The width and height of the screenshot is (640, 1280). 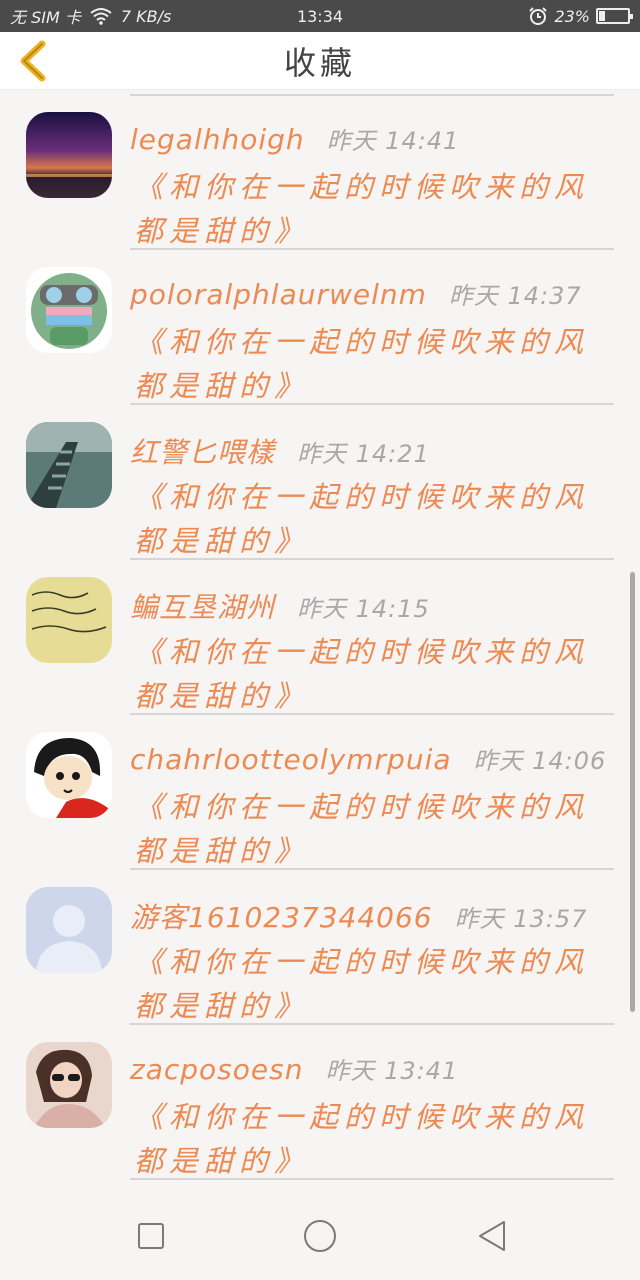 I want to click on item-meta: 游客1610237344066 昨天 13:57, so click(x=358, y=916).